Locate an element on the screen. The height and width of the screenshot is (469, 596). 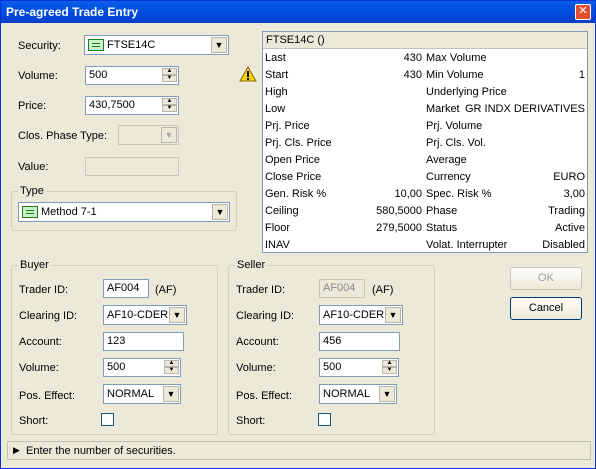
seller-short-checkbox is located at coordinates (324, 419).